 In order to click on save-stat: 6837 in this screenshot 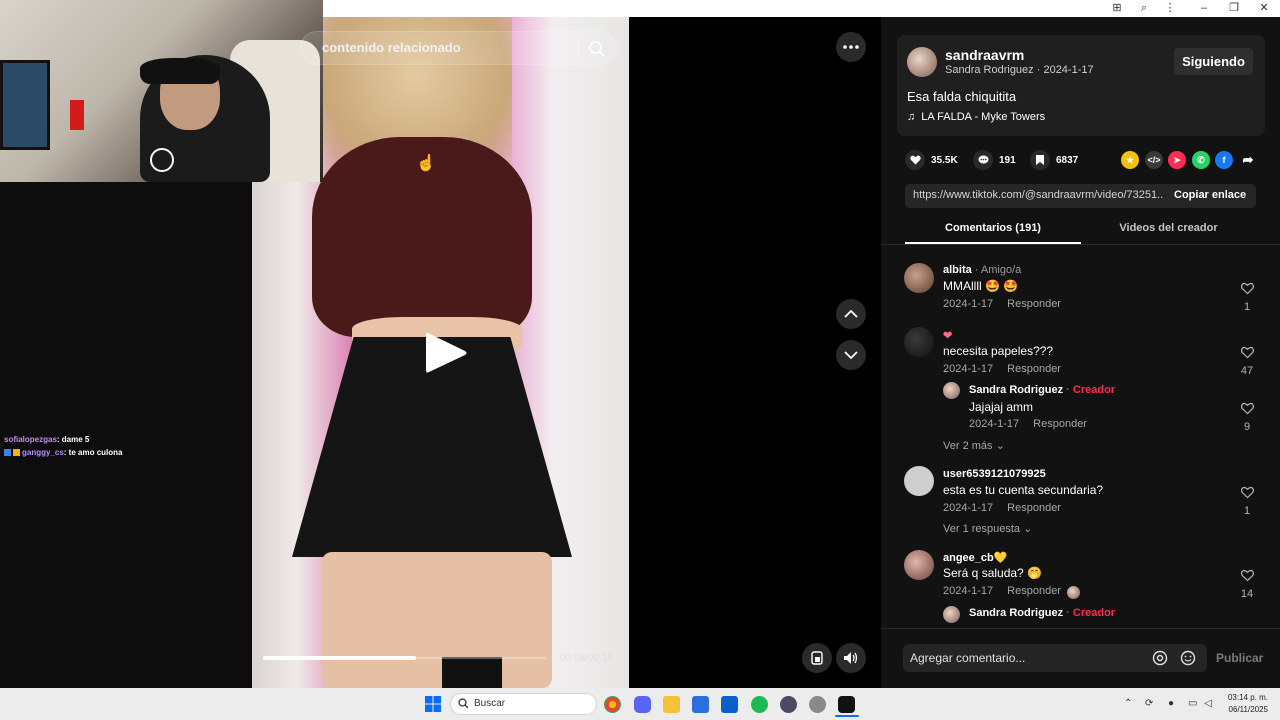, I will do `click(1054, 160)`.